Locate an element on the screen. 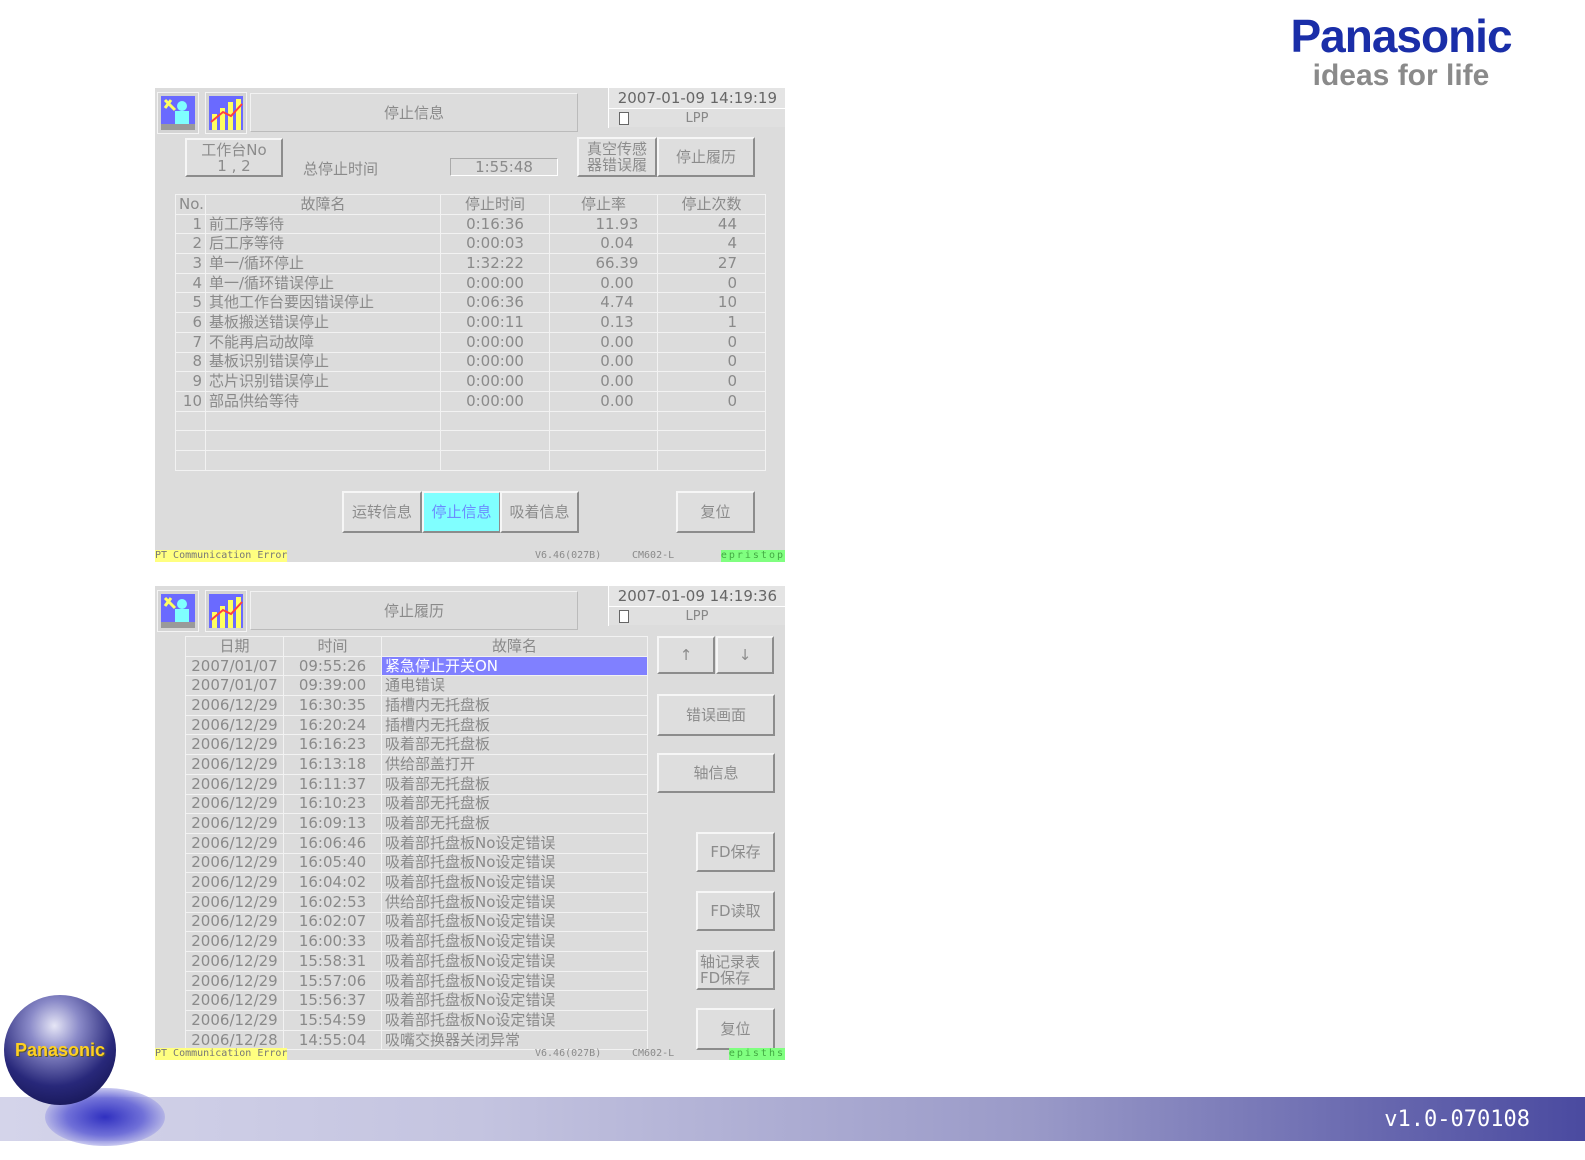 The height and width of the screenshot is (1160, 1585). history-row: 2006/12/29 16:05:40 吸着部托盘板No设定错误 is located at coordinates (416, 863).